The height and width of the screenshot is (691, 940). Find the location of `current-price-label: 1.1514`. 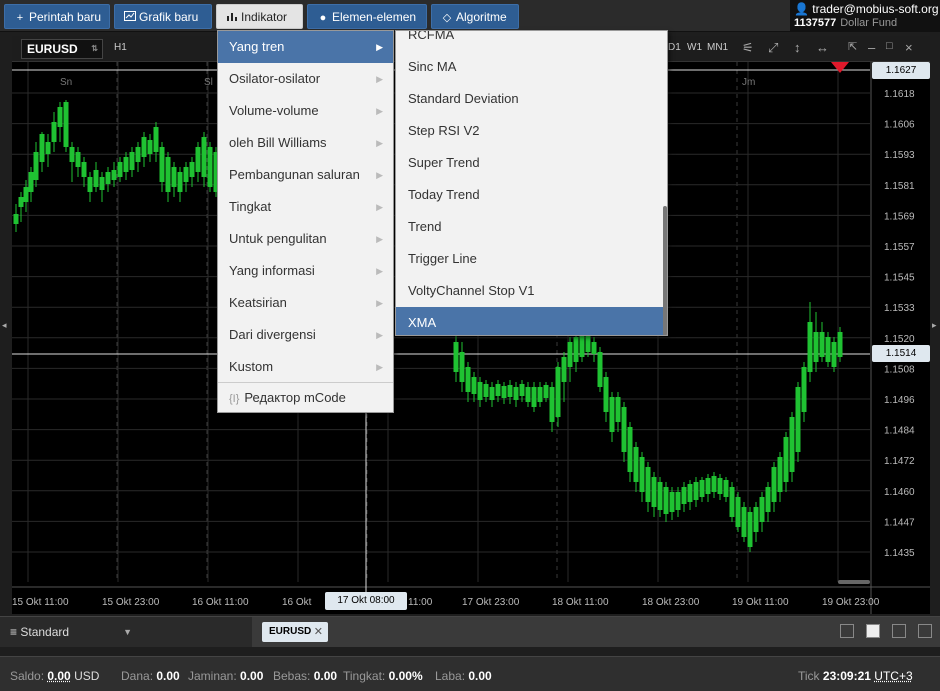

current-price-label: 1.1514 is located at coordinates (901, 353).